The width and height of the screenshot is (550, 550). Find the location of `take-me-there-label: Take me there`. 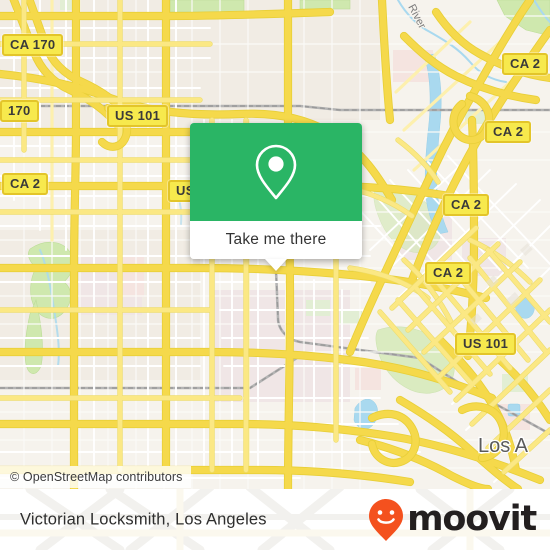

take-me-there-label: Take me there is located at coordinates (276, 239).